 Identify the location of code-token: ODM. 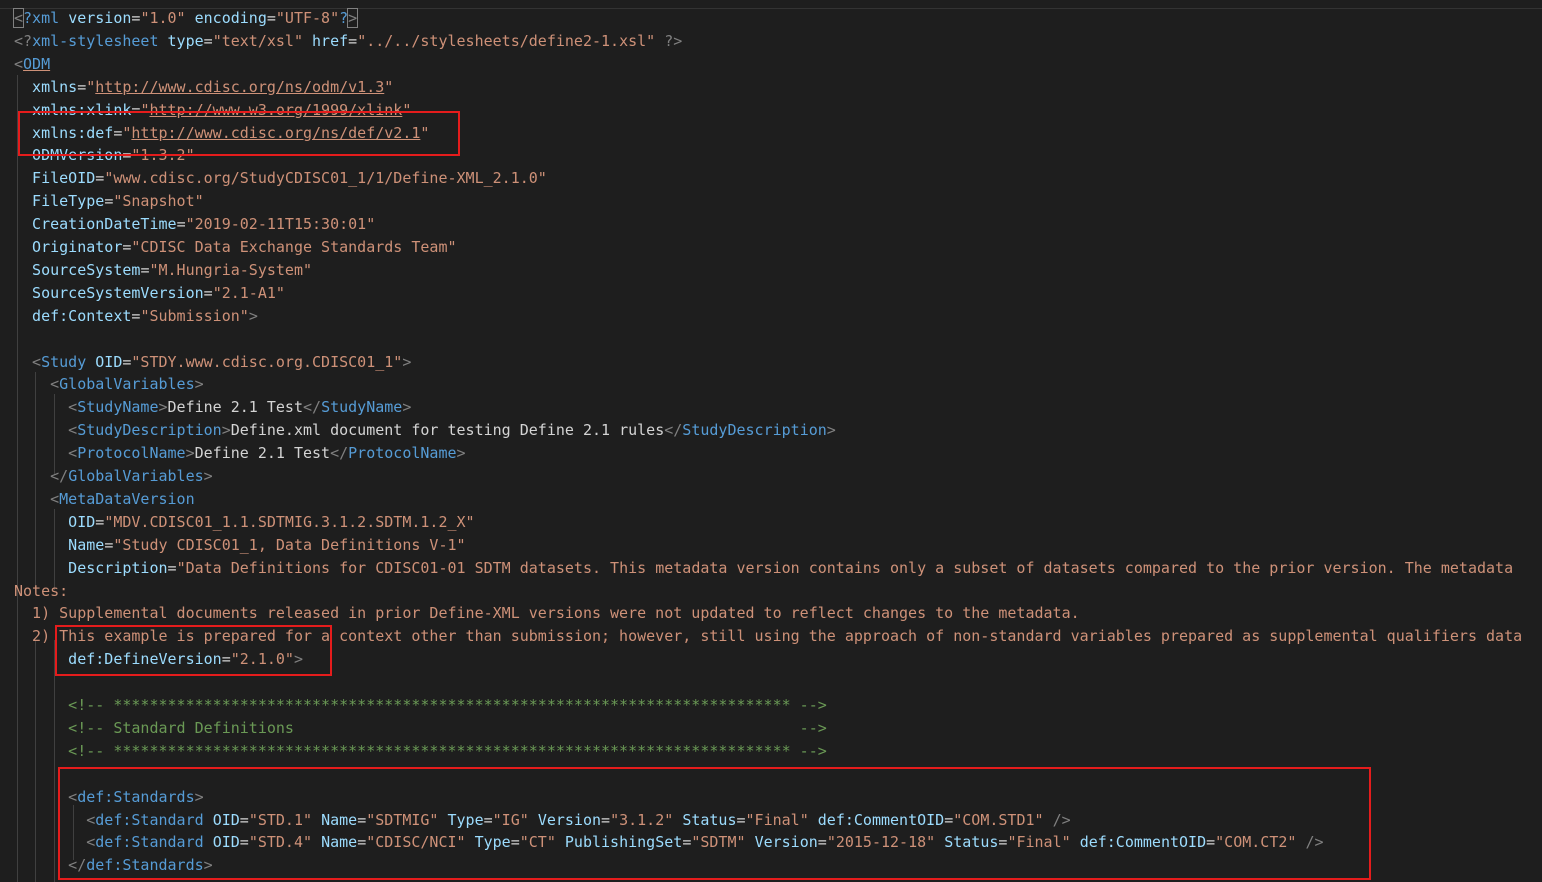
(37, 63).